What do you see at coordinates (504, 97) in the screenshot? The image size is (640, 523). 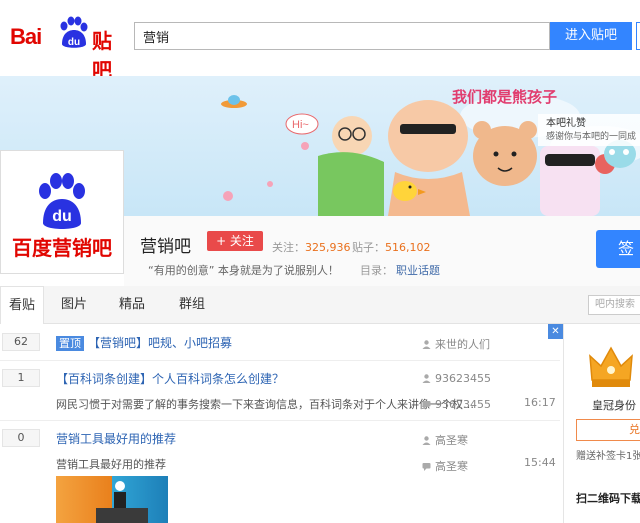 I see `banner-slogan-art: 我们都是熊孩子` at bounding box center [504, 97].